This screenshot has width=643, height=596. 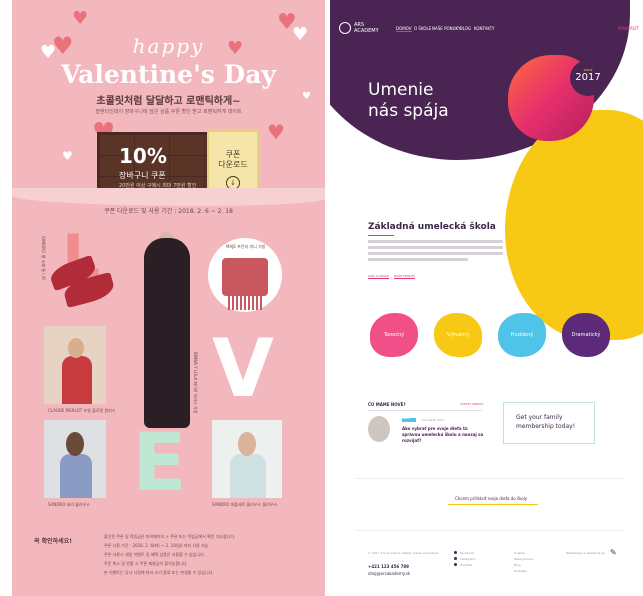 What do you see at coordinates (409, 420) in the screenshot?
I see `news-tag: UMENIE` at bounding box center [409, 420].